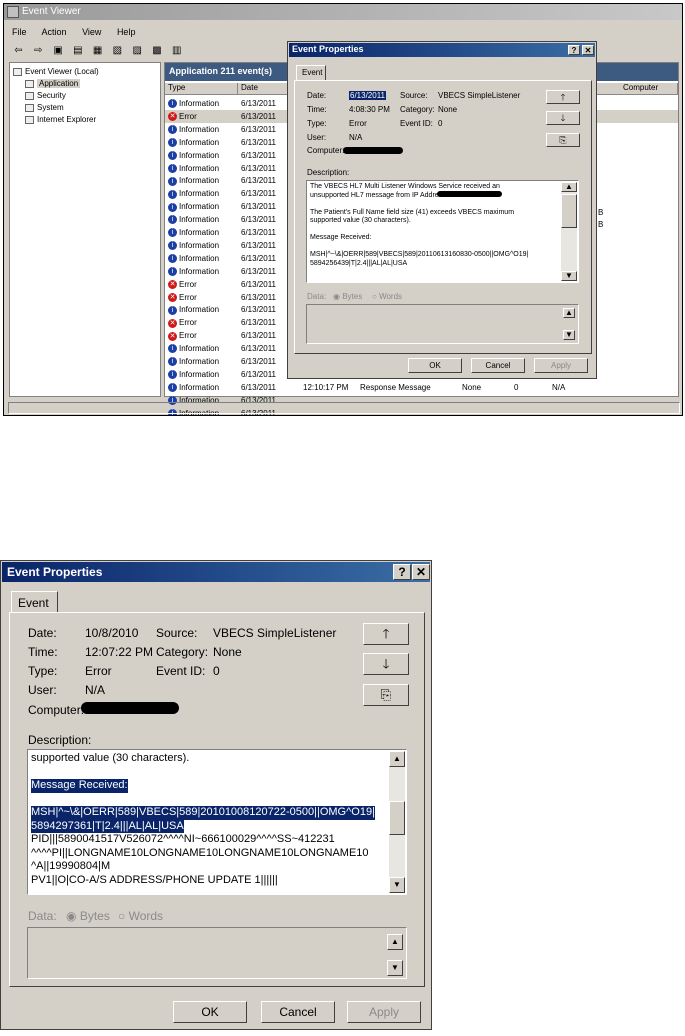 This screenshot has width=685, height=1036. I want to click on column-type: Type, so click(201, 89).